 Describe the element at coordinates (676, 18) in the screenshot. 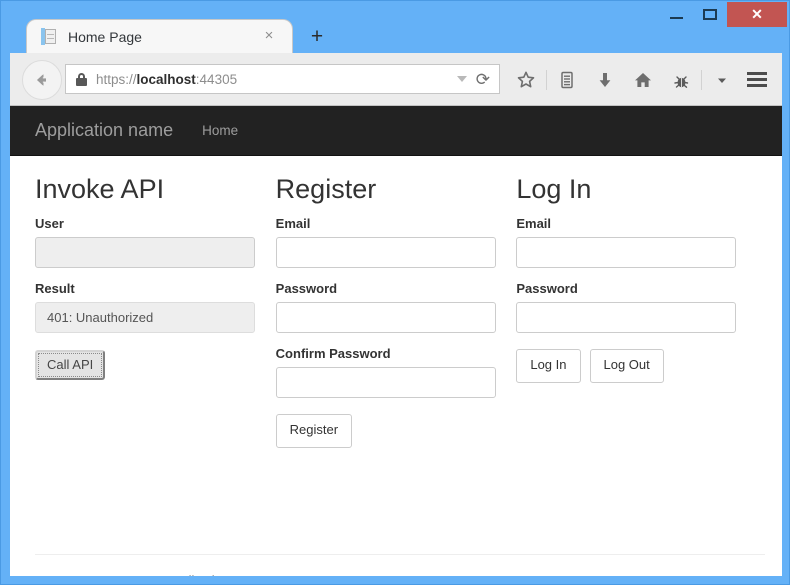

I see `minimize-icon` at that location.